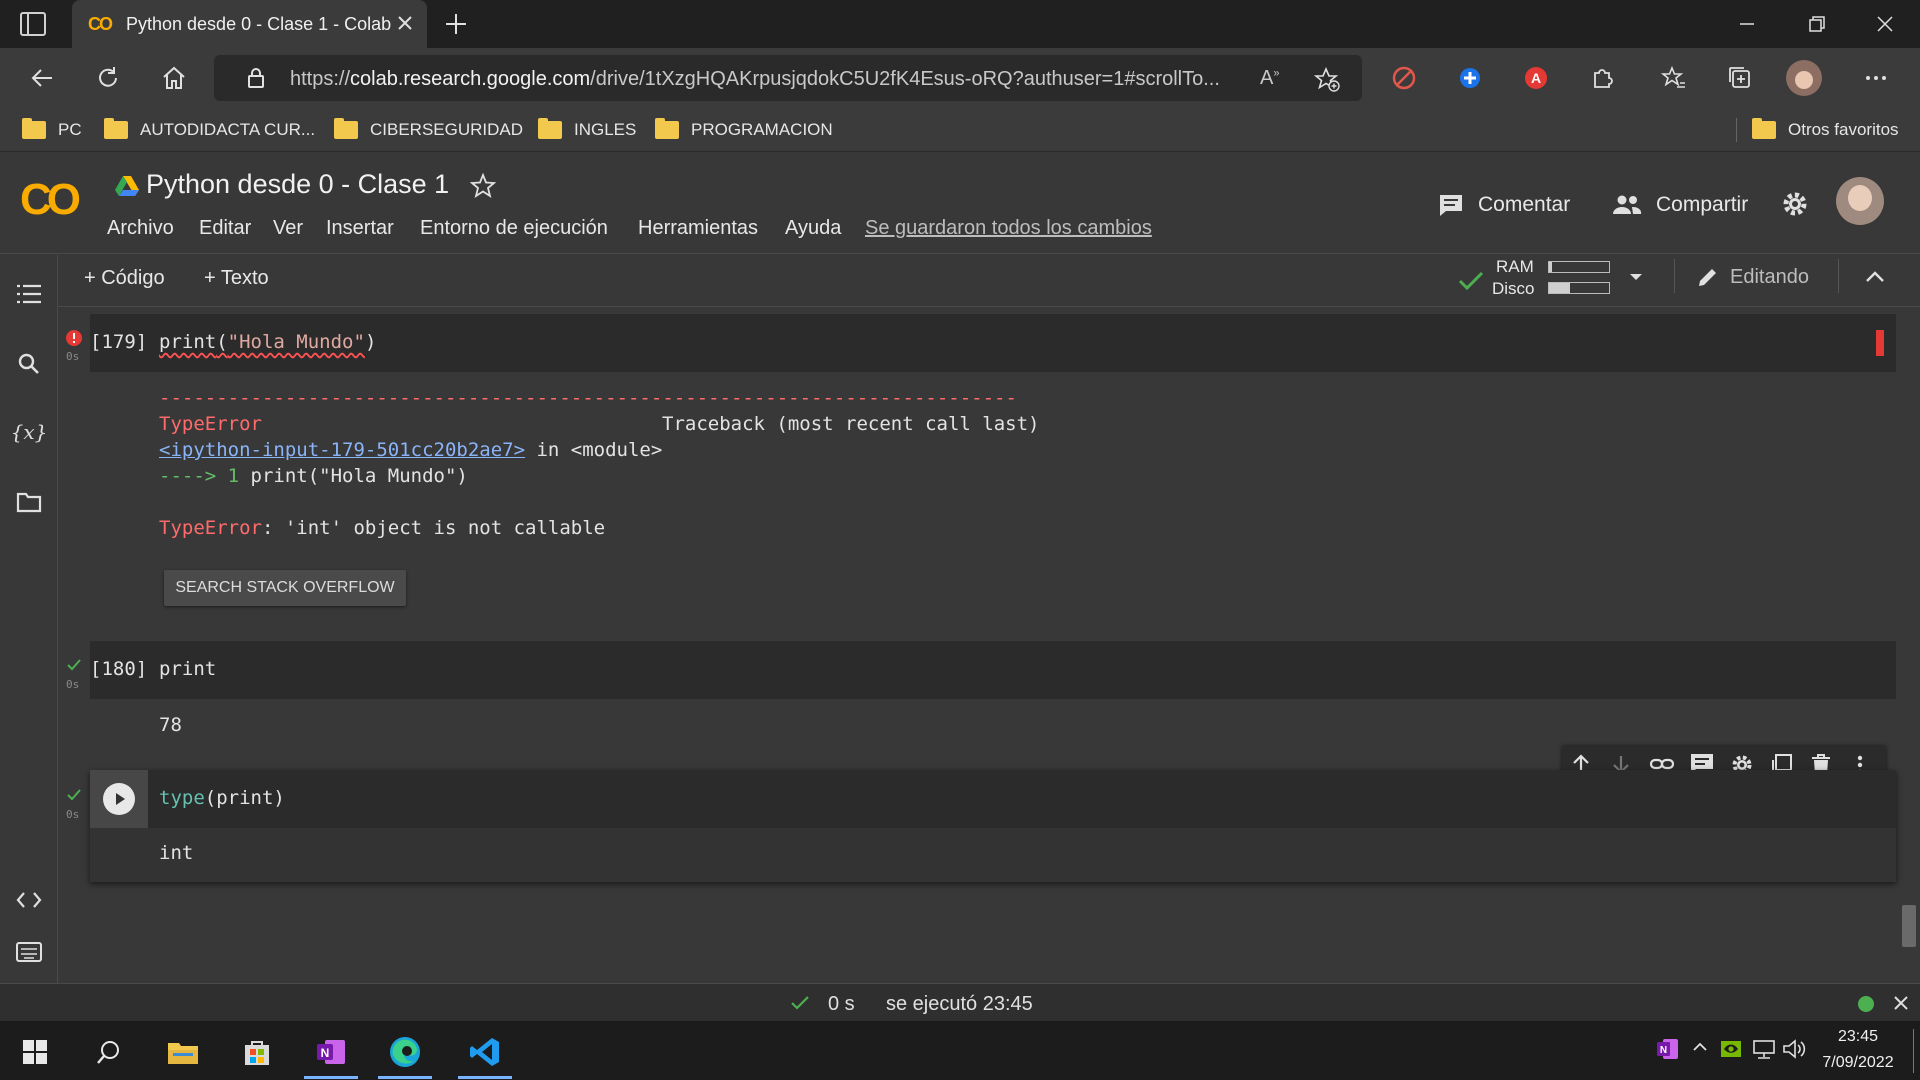  Describe the element at coordinates (285, 588) in the screenshot. I see `search-stack-overflow-button: SEARCH STACK OVERFLOW` at that location.